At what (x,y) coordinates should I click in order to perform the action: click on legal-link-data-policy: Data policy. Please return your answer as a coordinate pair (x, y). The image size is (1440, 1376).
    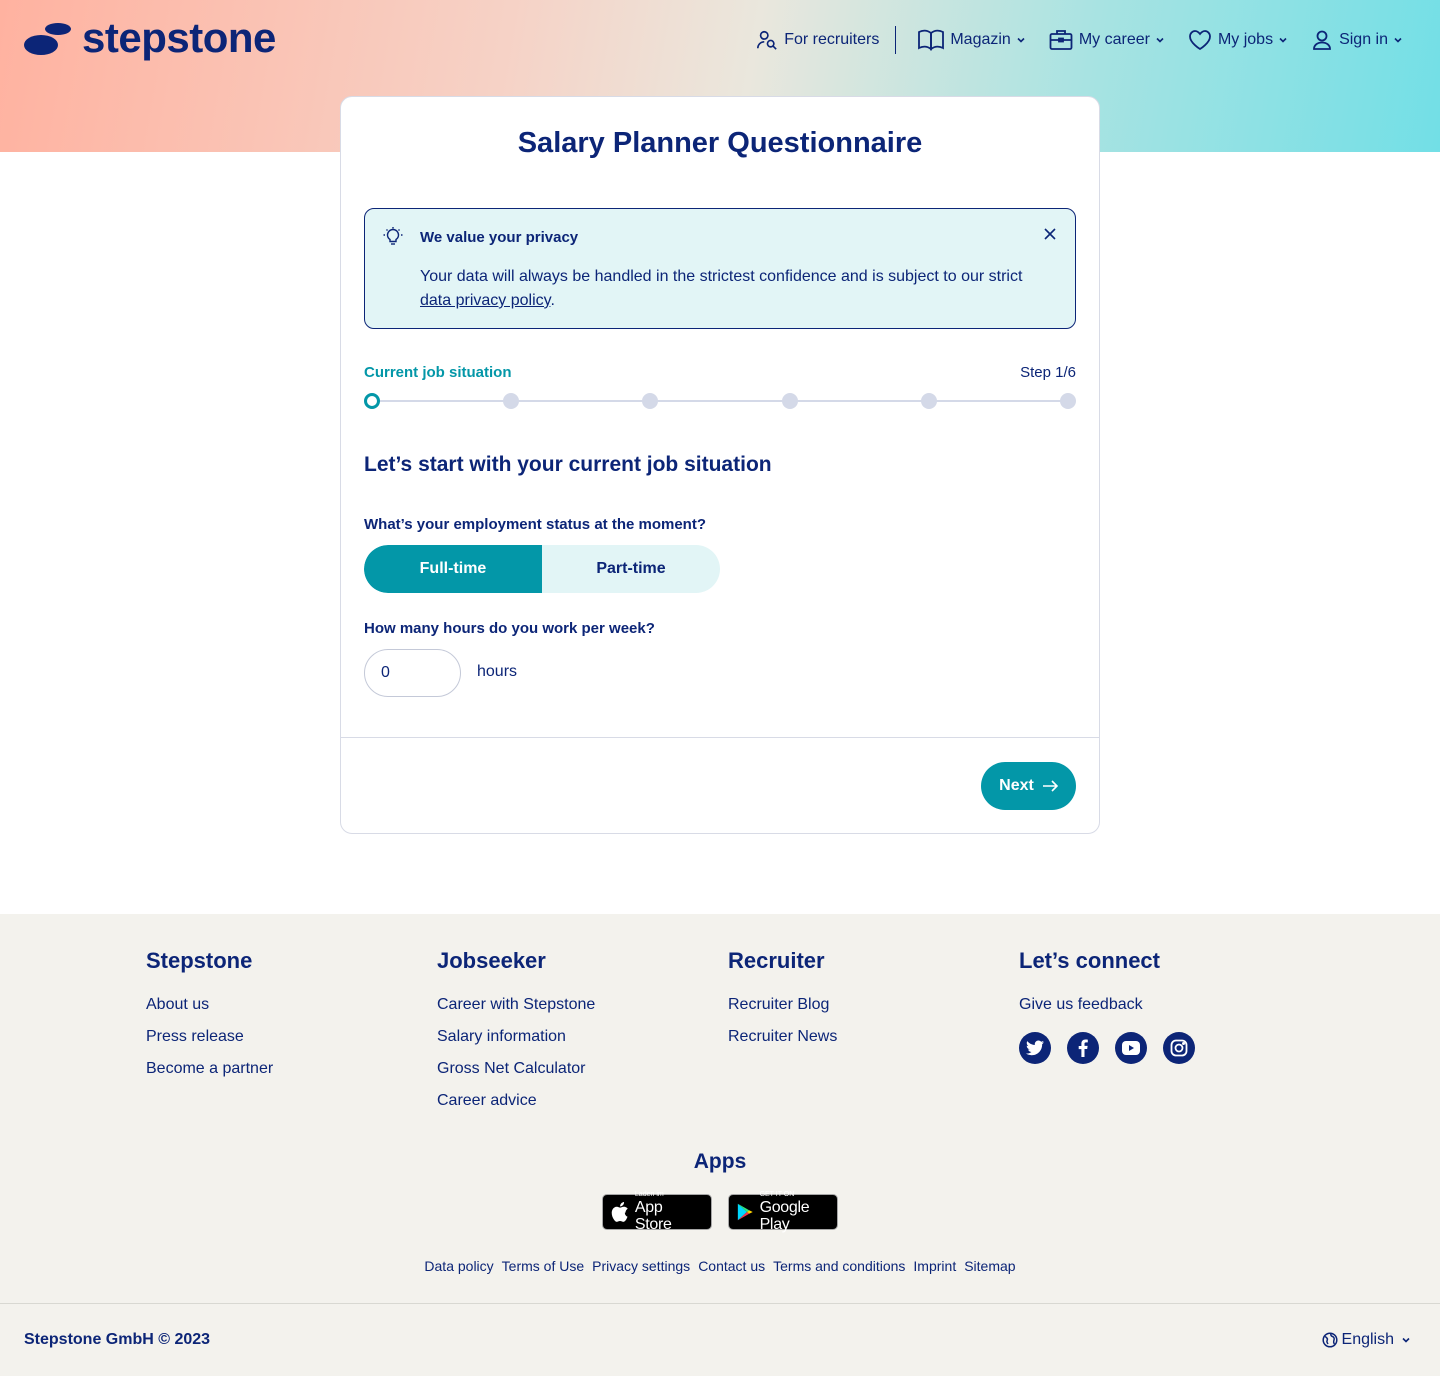
    Looking at the image, I should click on (458, 1266).